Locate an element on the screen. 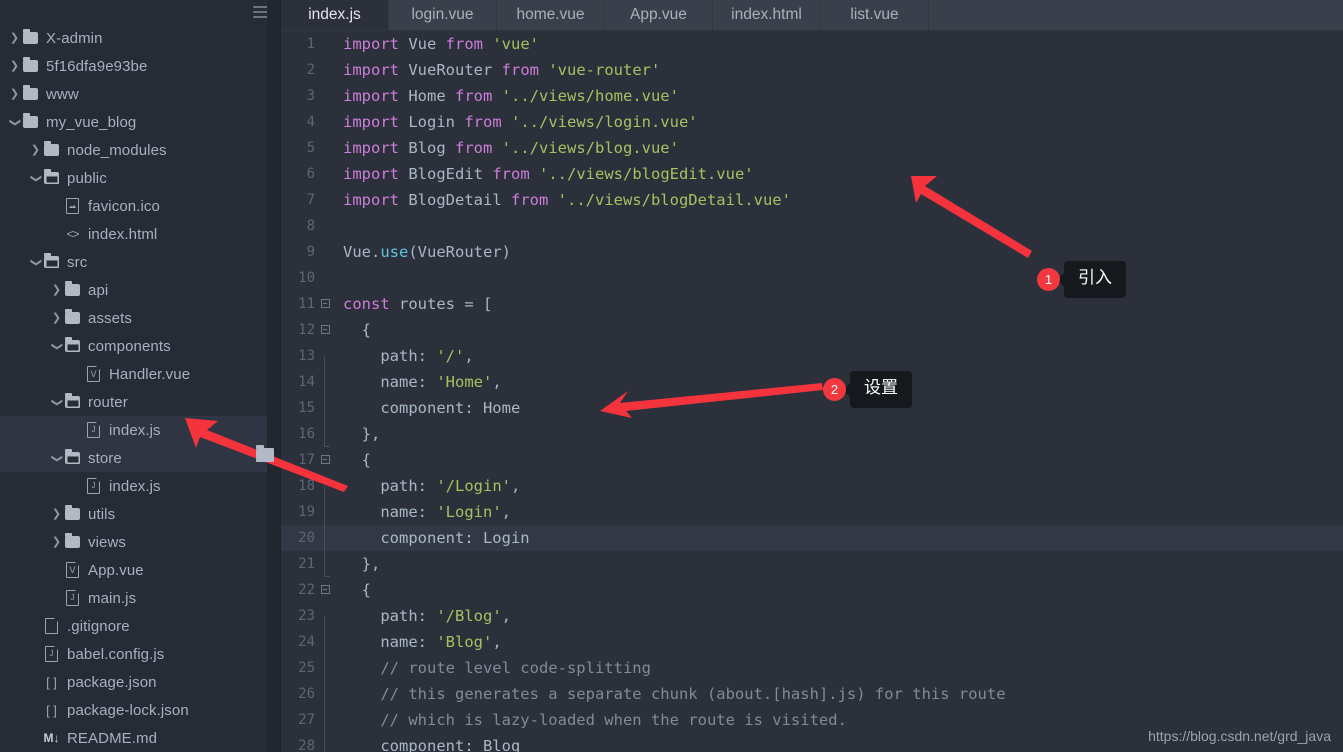 The width and height of the screenshot is (1343, 752). code-token: from is located at coordinates (478, 96).